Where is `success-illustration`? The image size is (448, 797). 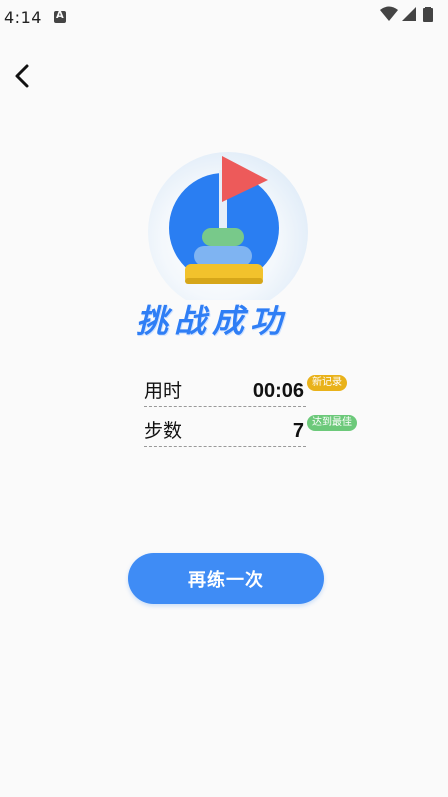 success-illustration is located at coordinates (230, 226).